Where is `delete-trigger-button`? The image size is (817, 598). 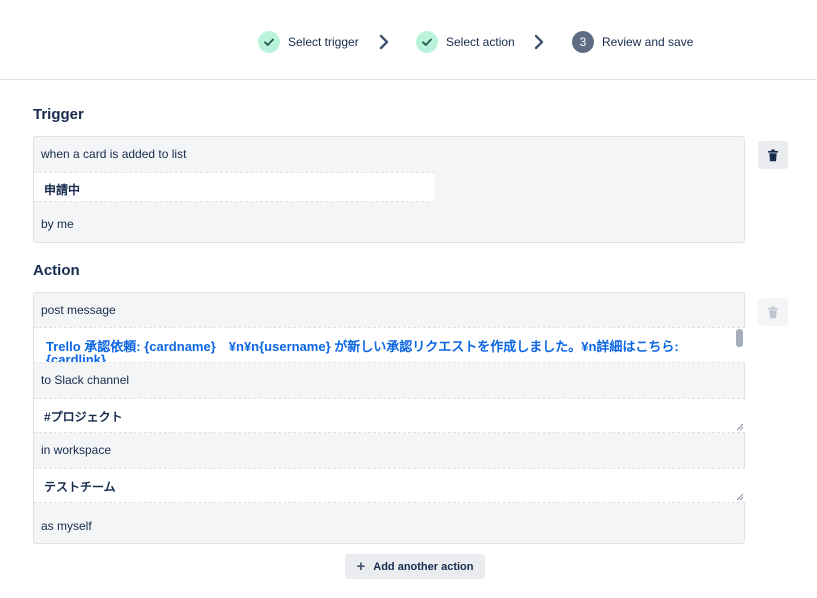 delete-trigger-button is located at coordinates (773, 155).